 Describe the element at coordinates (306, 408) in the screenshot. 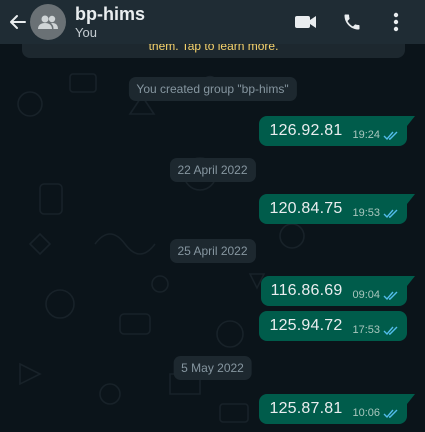

I see `message-text: 125.87.81` at that location.